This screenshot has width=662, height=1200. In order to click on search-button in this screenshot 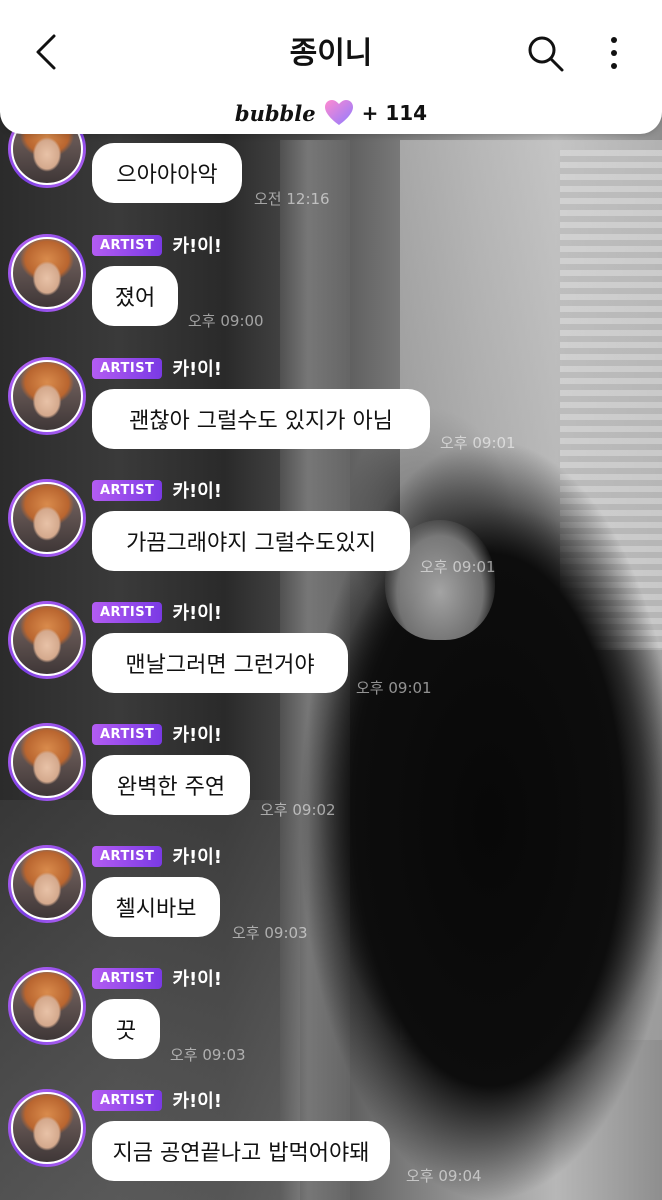, I will do `click(546, 54)`.